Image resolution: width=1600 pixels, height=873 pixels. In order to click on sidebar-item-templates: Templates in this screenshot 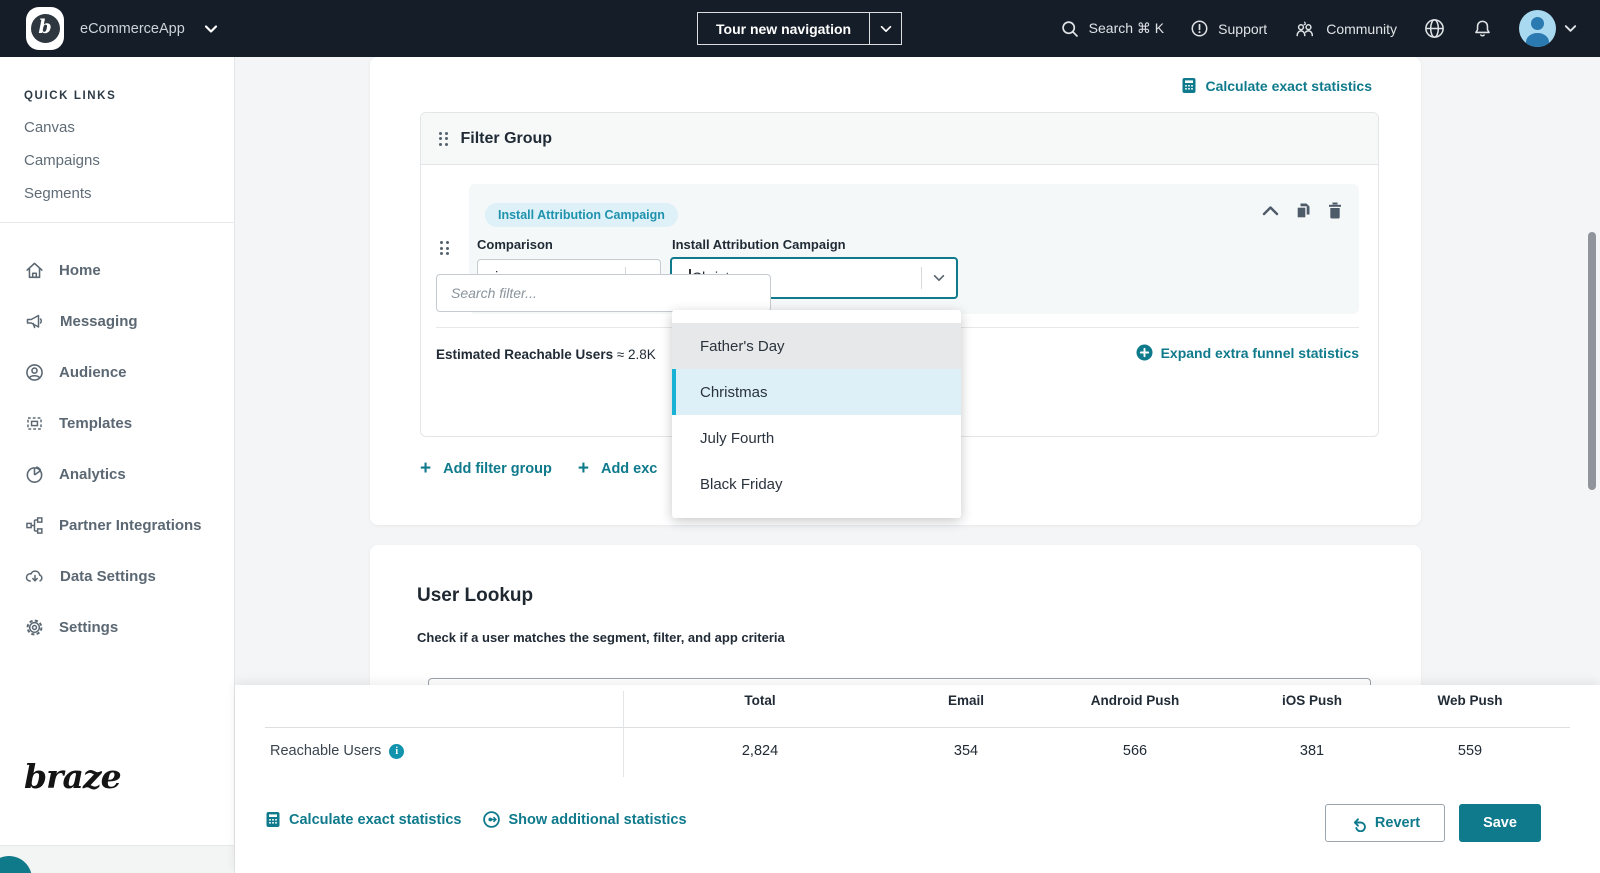, I will do `click(78, 423)`.